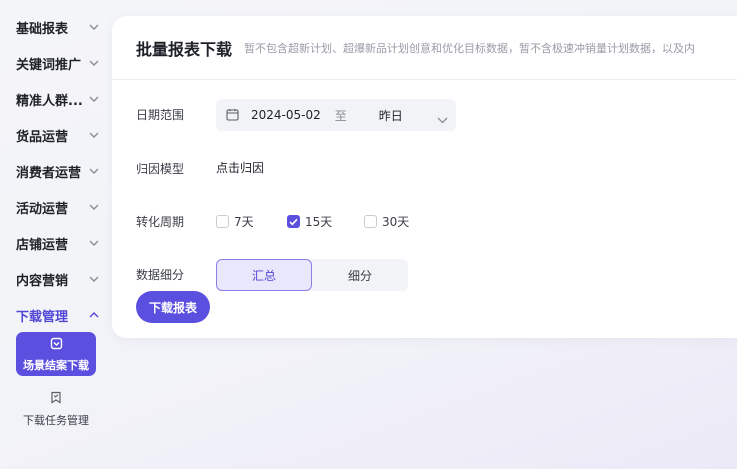 This screenshot has width=737, height=469. I want to click on sidebar-item-campaign-ops: 活动运营, so click(58, 207).